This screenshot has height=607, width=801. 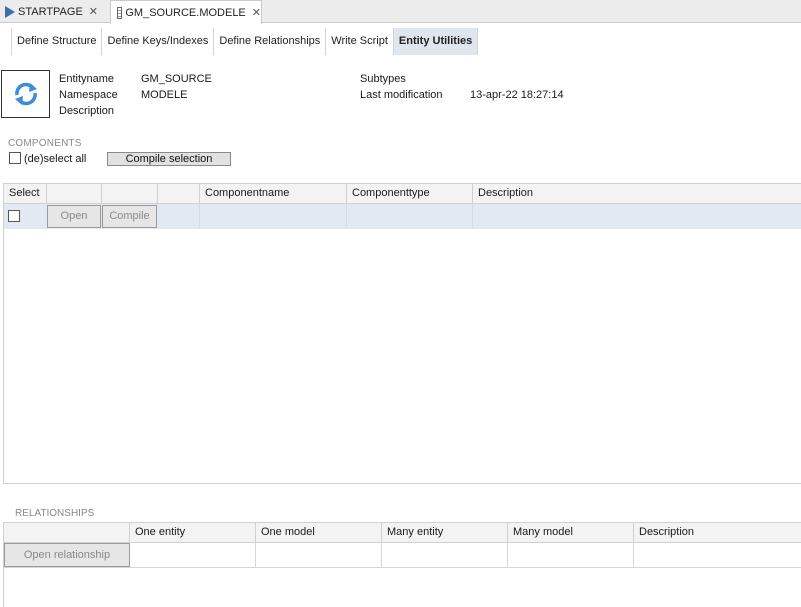 I want to click on tab-startpage: STARTPAGE ✕, so click(x=55, y=11).